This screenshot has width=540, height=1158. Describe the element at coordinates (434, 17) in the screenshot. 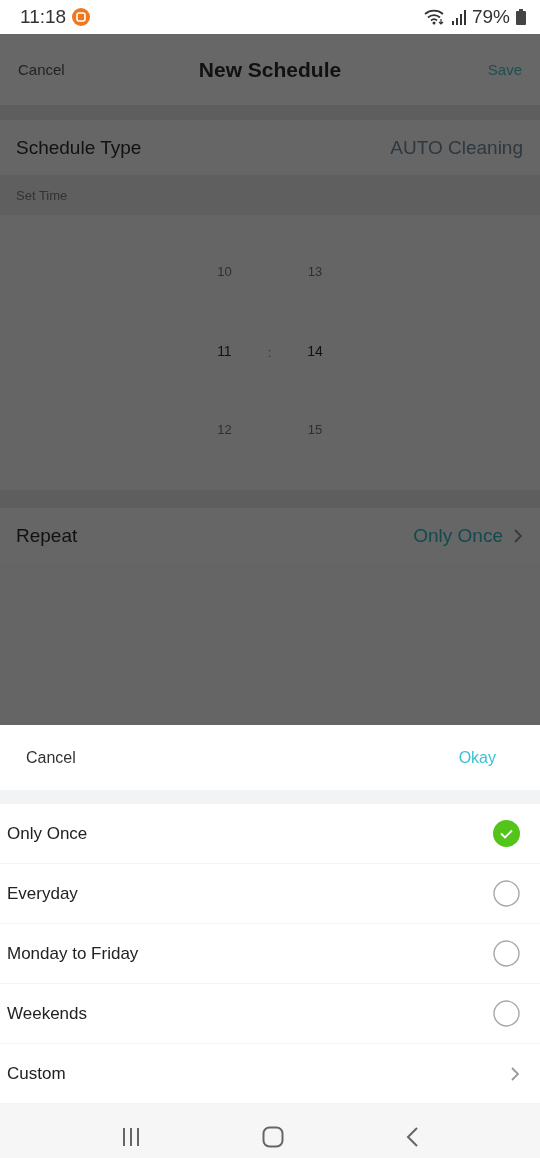

I see `wifi-icon` at that location.